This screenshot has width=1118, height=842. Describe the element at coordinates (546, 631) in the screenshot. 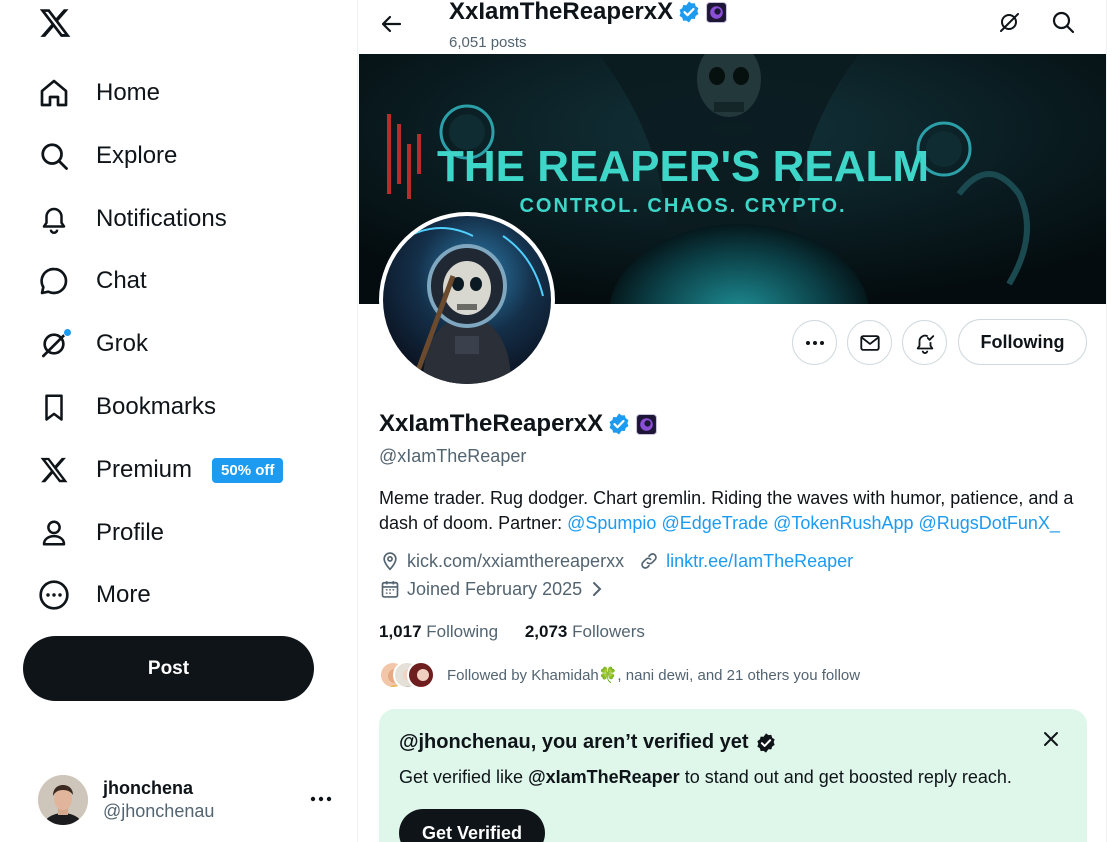

I see `followers-count: 2,073` at that location.